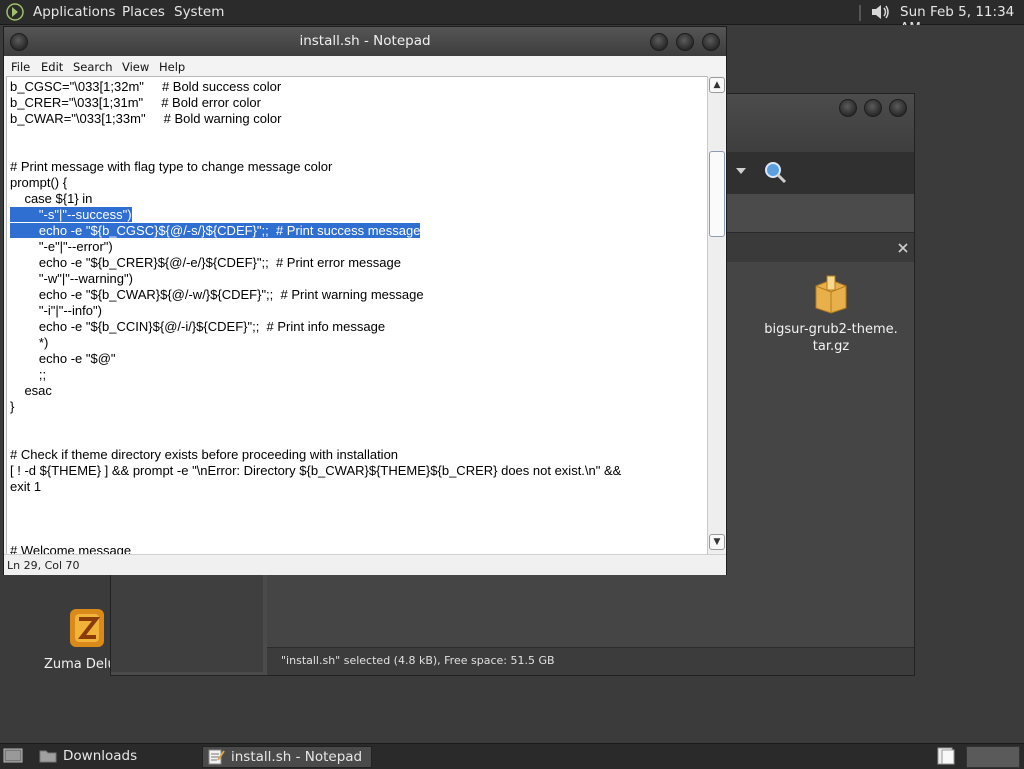 This screenshot has width=1024, height=769. Describe the element at coordinates (88, 628) in the screenshot. I see `zuma-deluxe-icon` at that location.